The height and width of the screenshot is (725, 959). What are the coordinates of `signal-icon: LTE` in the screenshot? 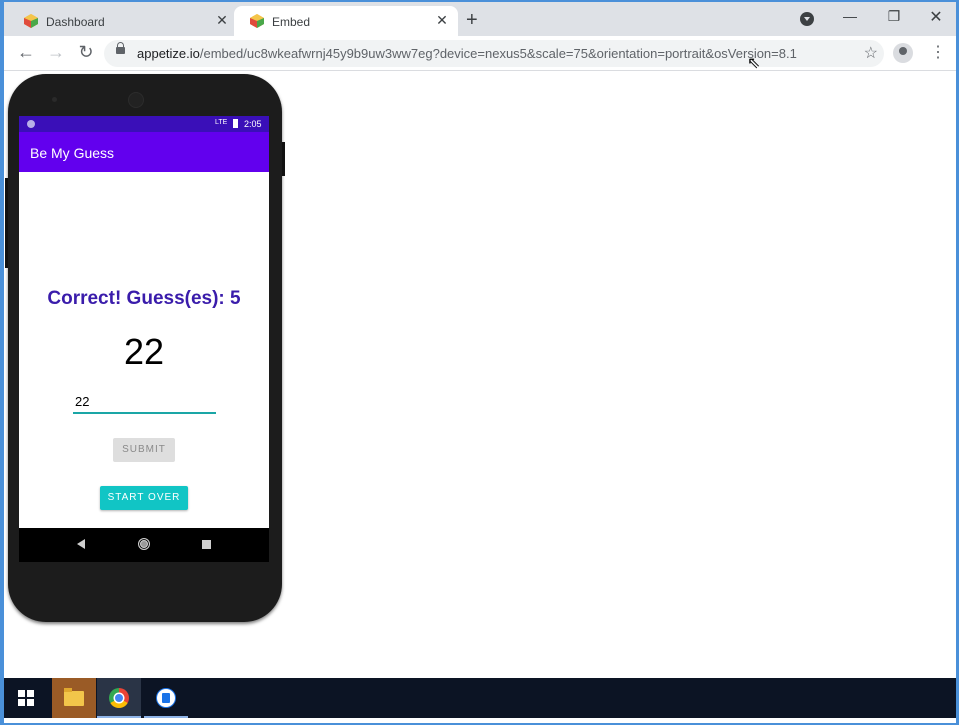 It's located at (221, 122).